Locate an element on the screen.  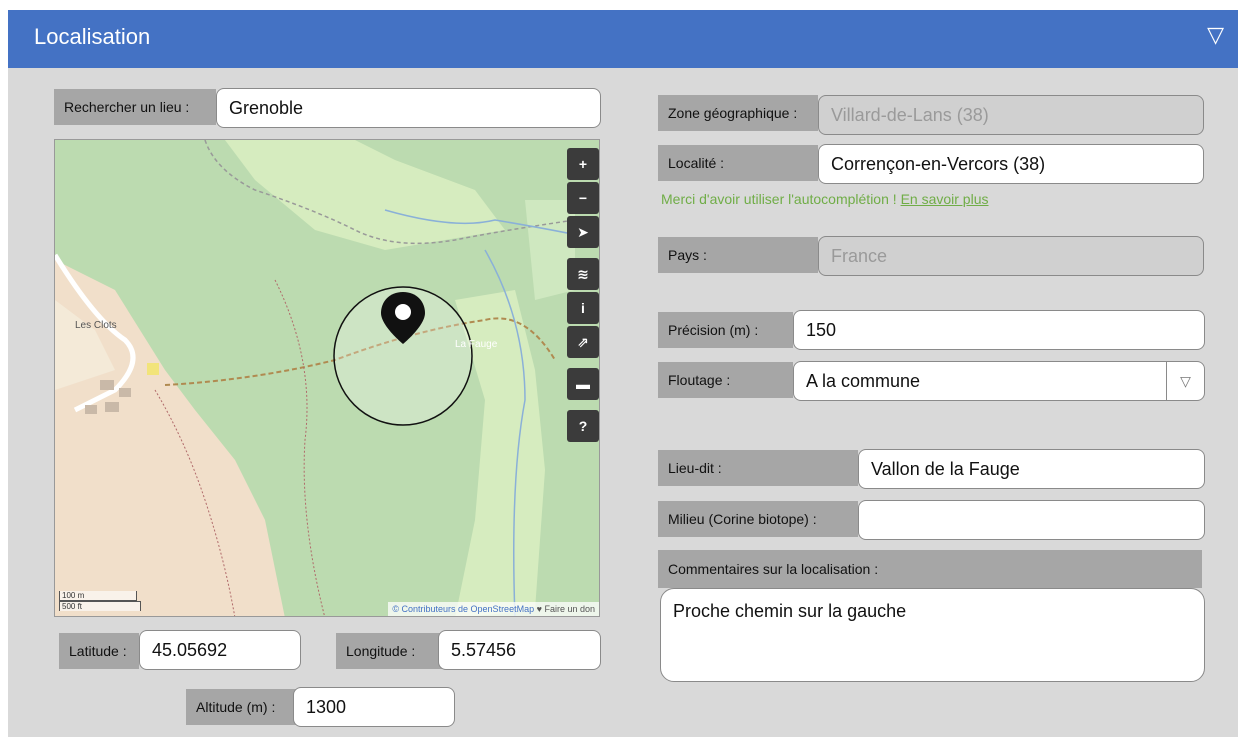
longitude-input: 5.57456 is located at coordinates (519, 650).